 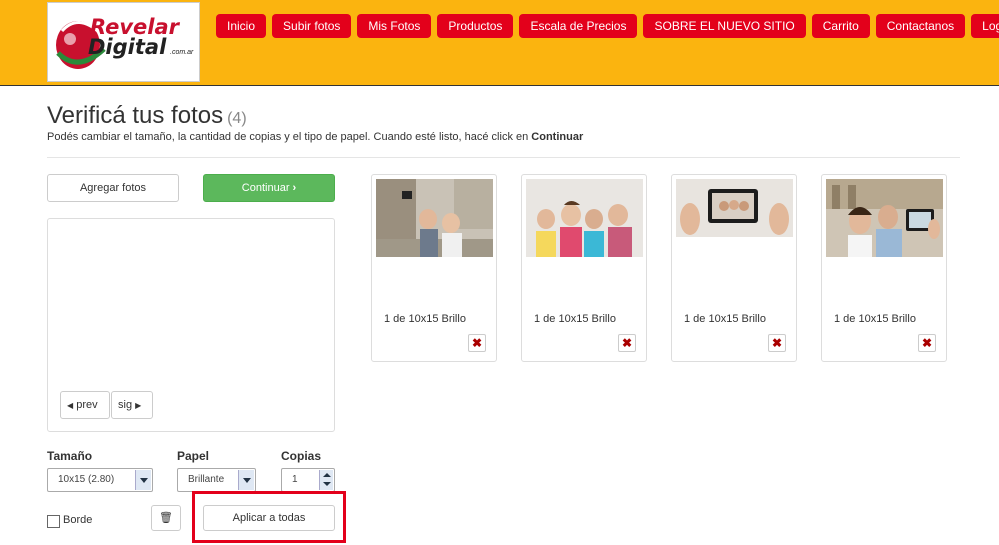 I want to click on continue-button: Continuar ›, so click(x=269, y=188).